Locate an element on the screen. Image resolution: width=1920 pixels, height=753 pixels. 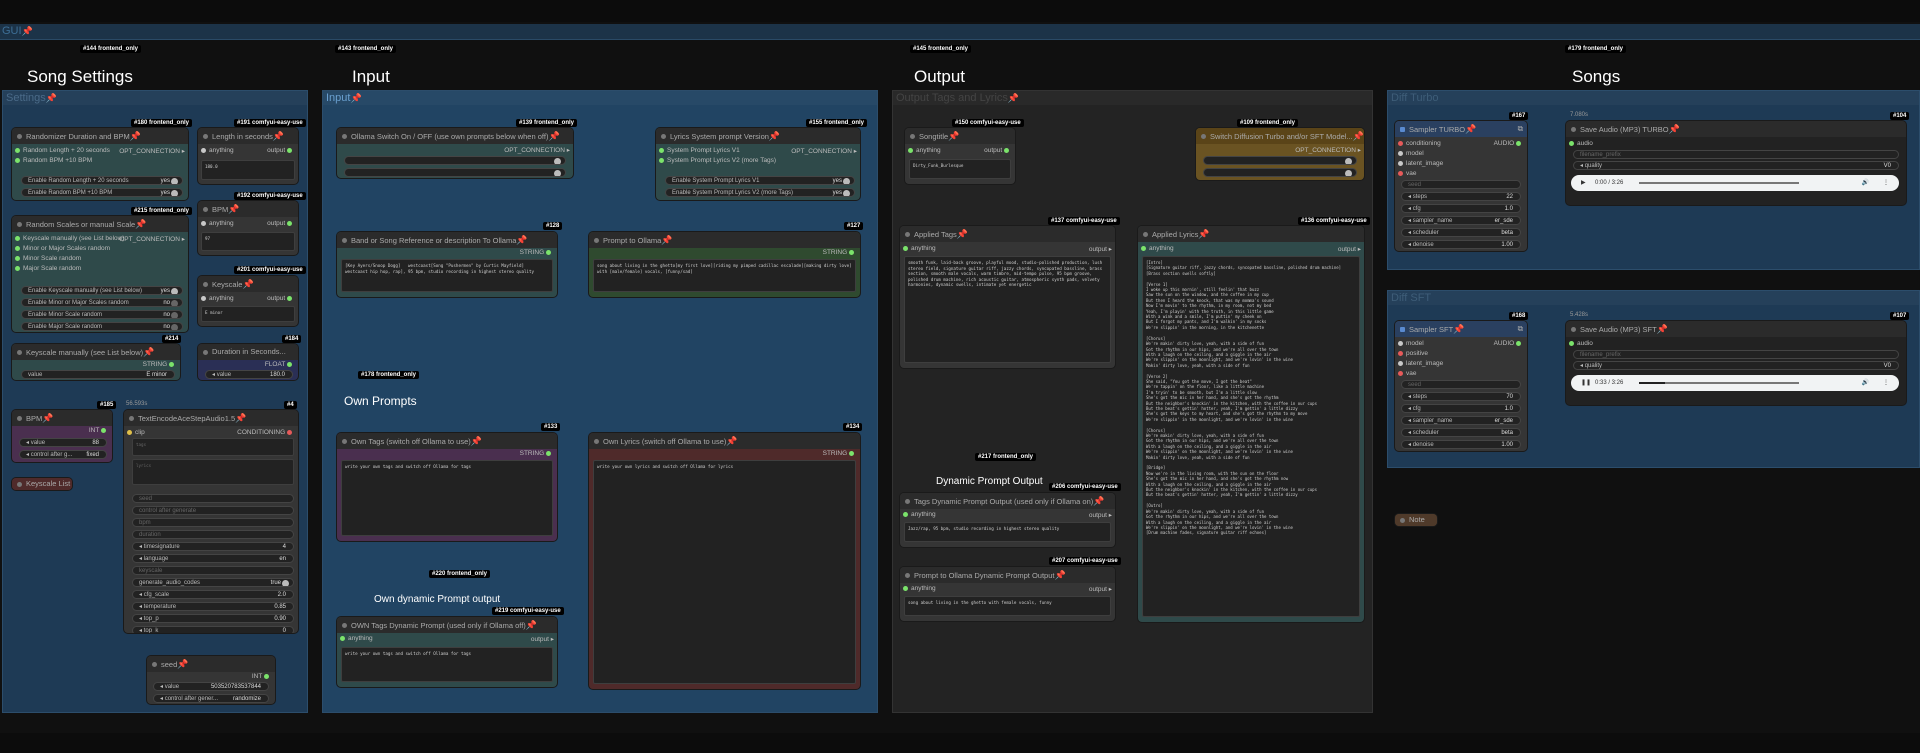
seed-control-widget: ◂ control after gener... randomize is located at coordinates (211, 698).